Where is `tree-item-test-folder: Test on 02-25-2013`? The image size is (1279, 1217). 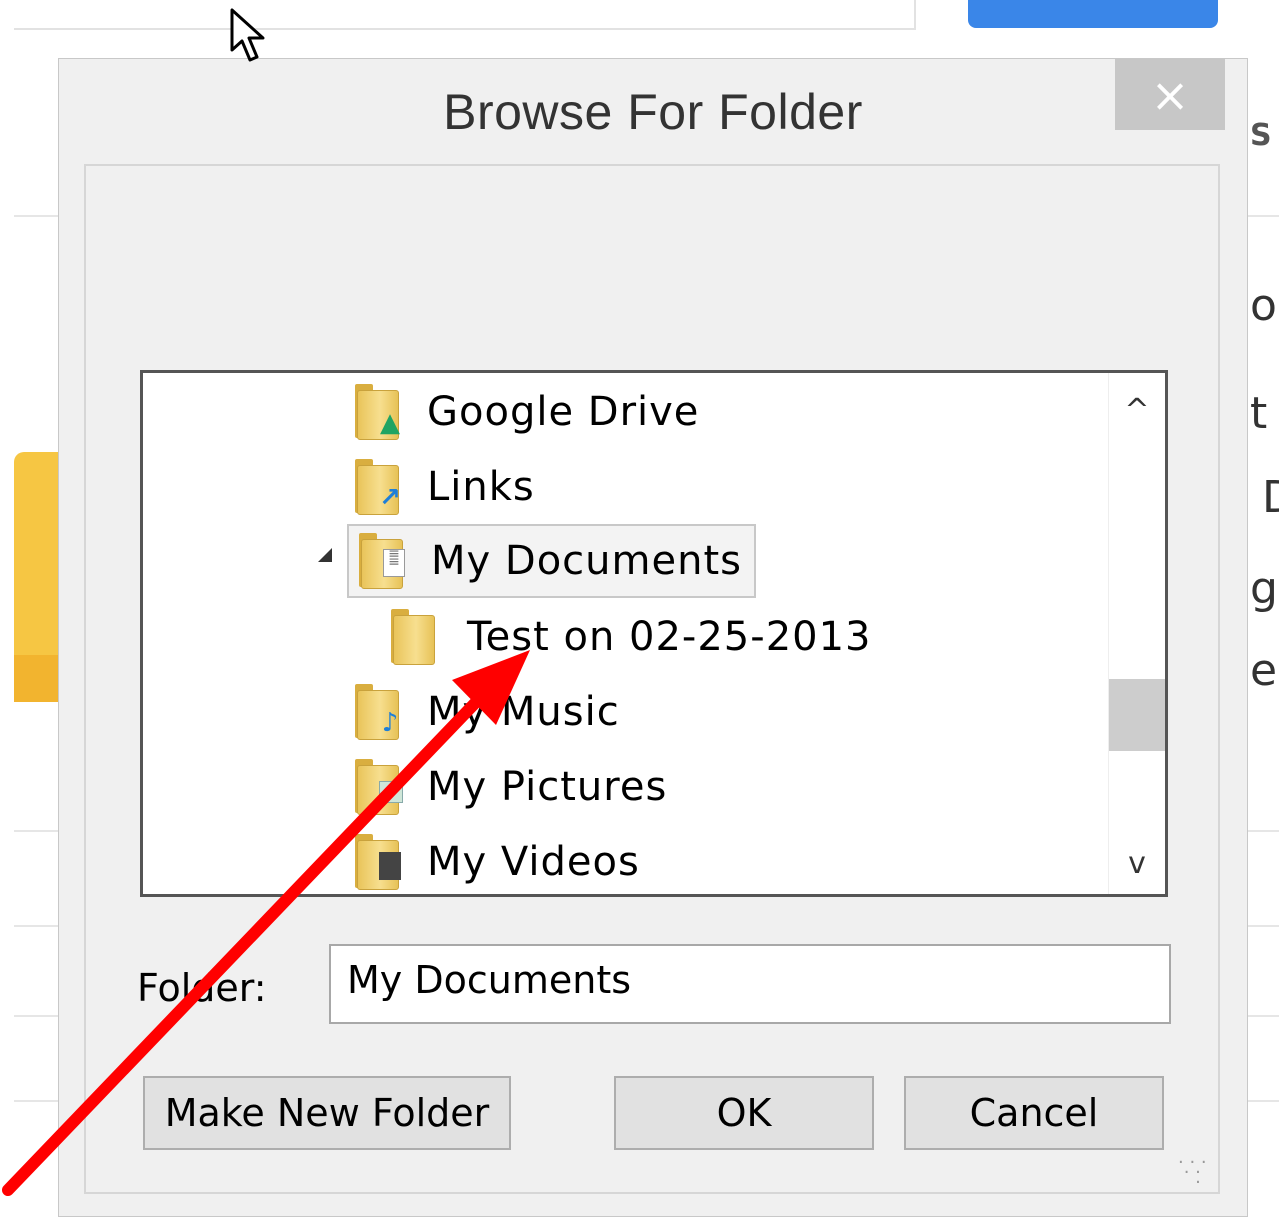 tree-item-test-folder: Test on 02-25-2013 is located at coordinates (631, 637).